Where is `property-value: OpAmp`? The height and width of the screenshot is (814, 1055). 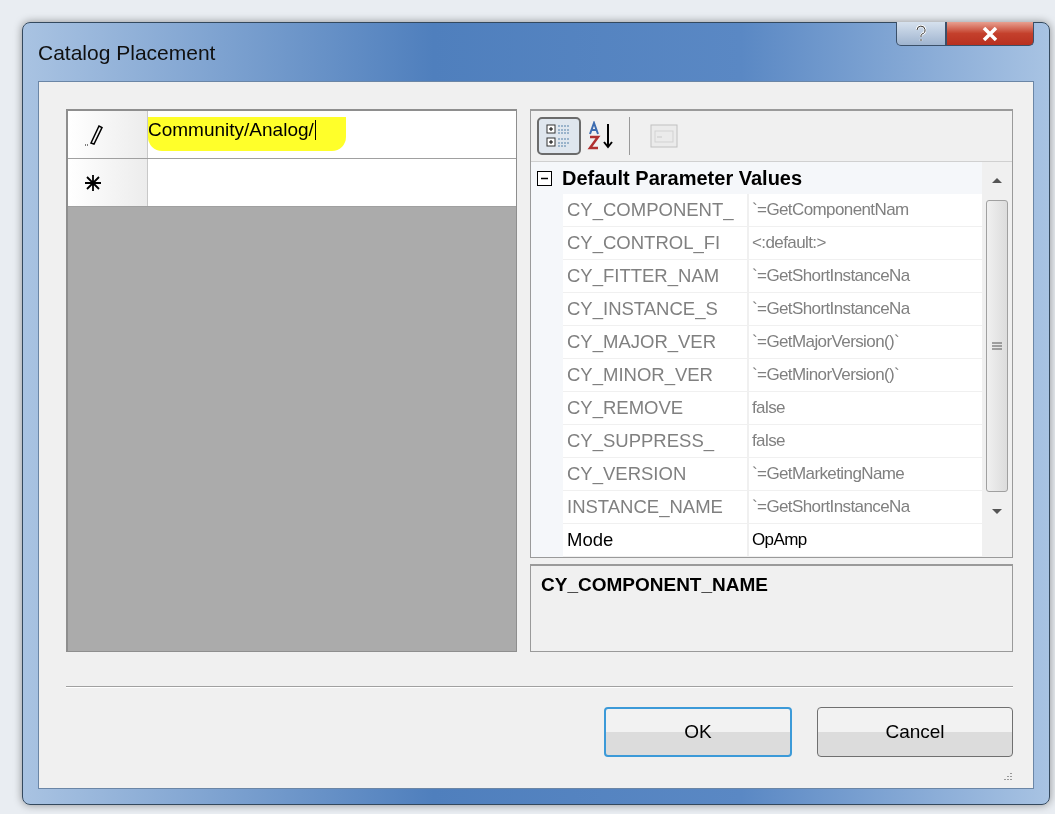 property-value: OpAmp is located at coordinates (865, 540).